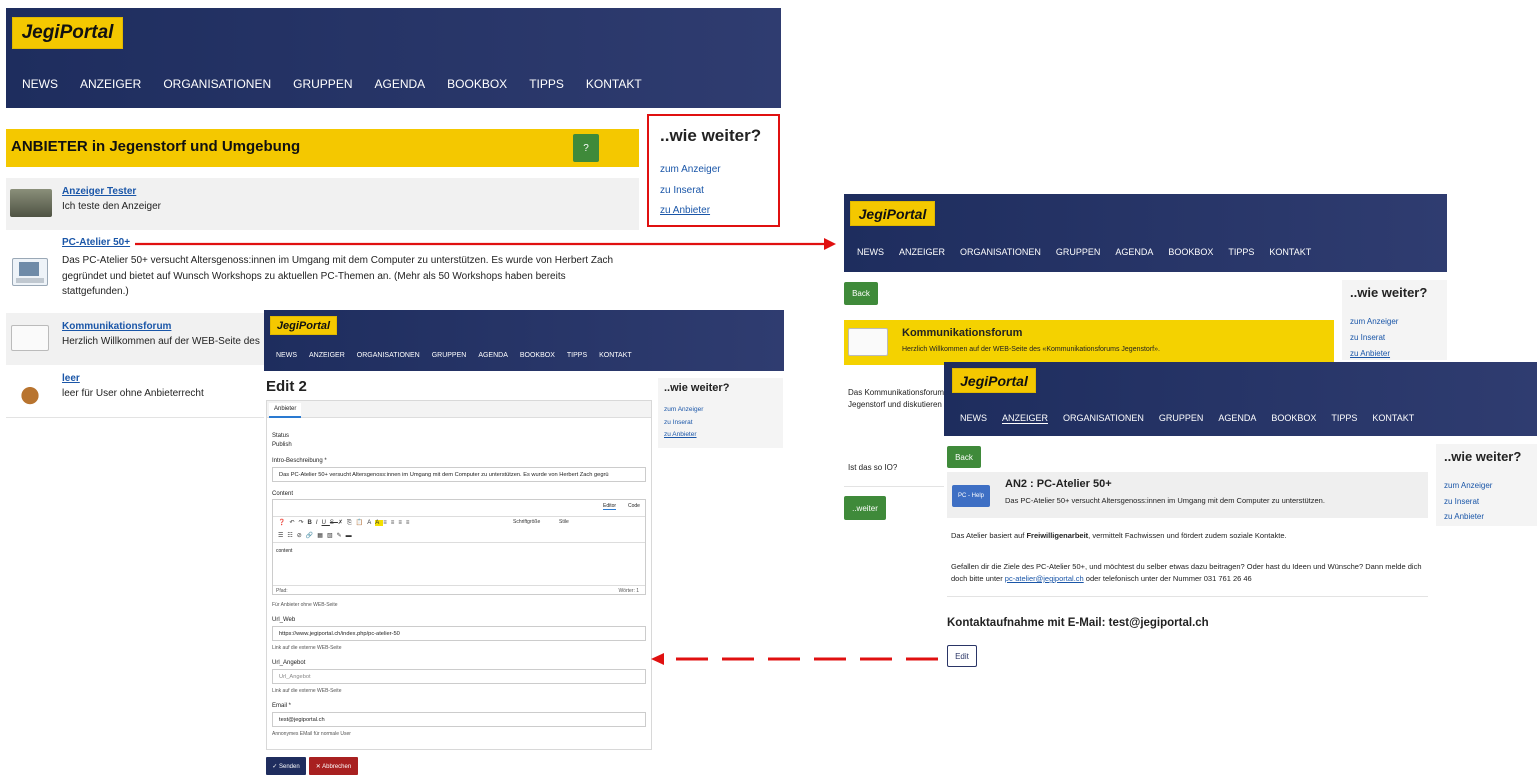 This screenshot has height=777, width=1537. What do you see at coordinates (96, 242) in the screenshot?
I see `item-title-link: PC-Atelier 50+` at bounding box center [96, 242].